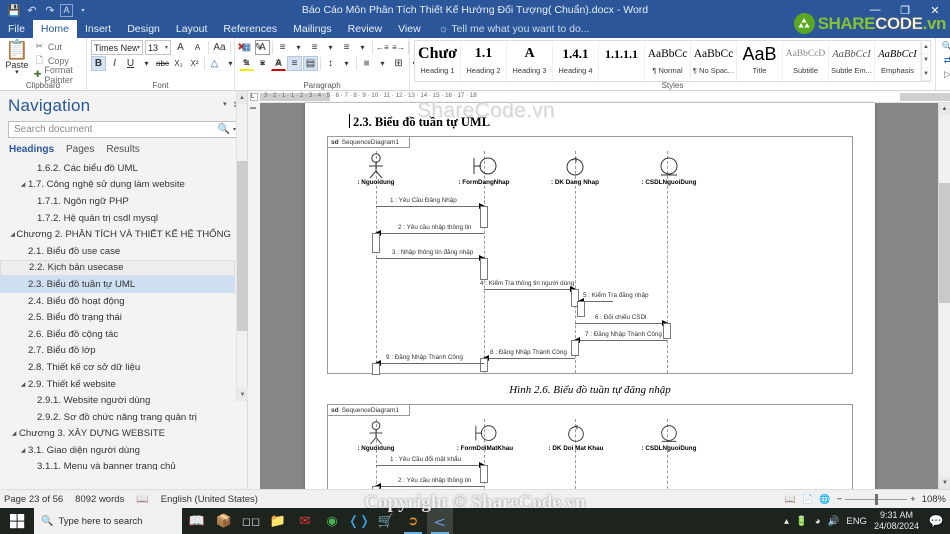  Describe the element at coordinates (945, 60) in the screenshot. I see `replace-button: ⇄ Replace` at that location.